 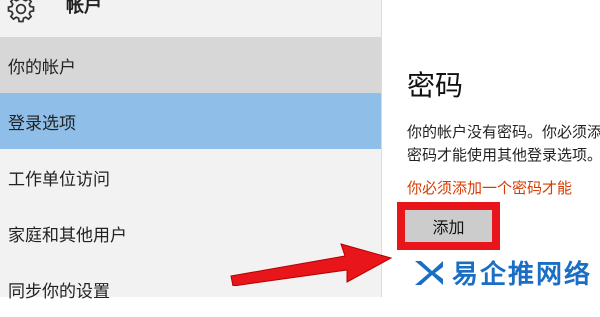 What do you see at coordinates (311, 264) in the screenshot?
I see `red-arrow-icon` at bounding box center [311, 264].